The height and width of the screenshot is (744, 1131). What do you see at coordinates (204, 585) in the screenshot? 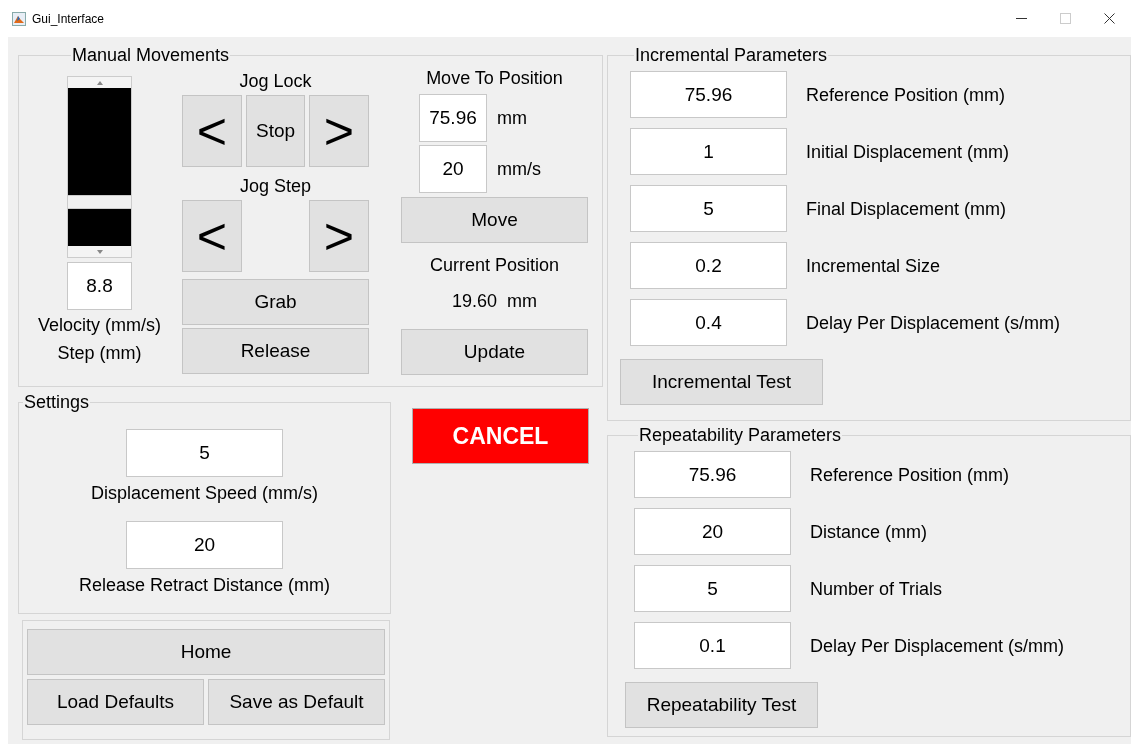
I see `field-label: Release Retract Distance (mm)` at bounding box center [204, 585].